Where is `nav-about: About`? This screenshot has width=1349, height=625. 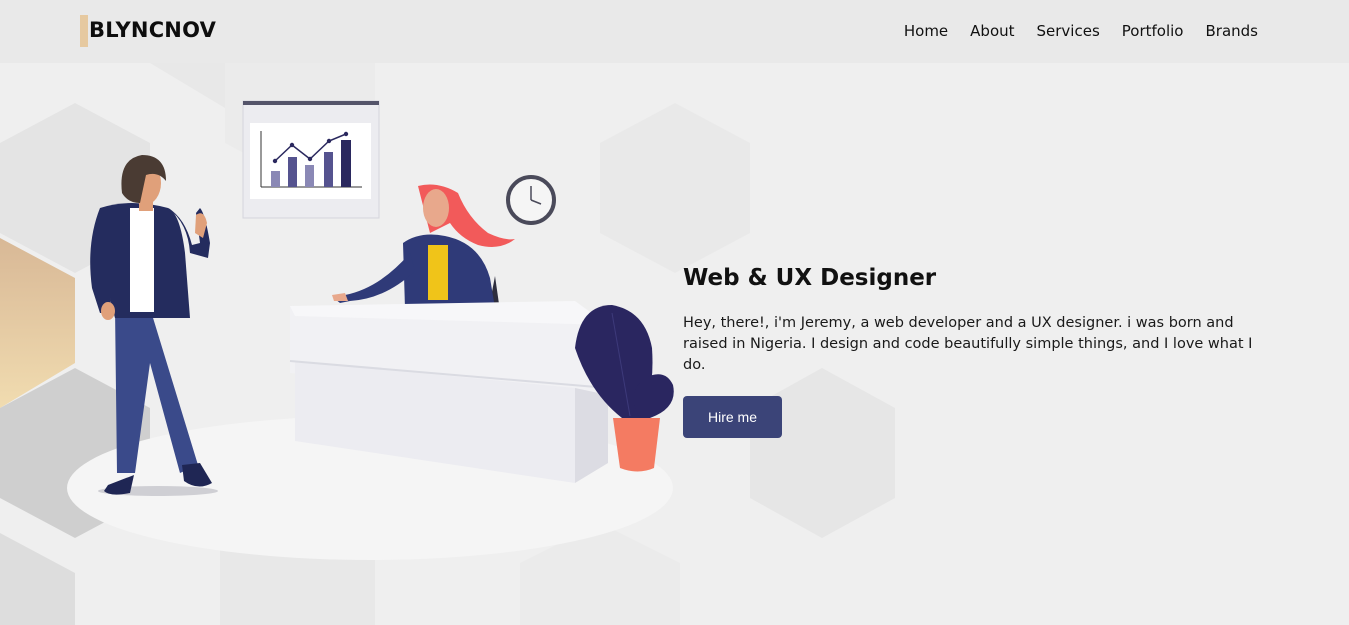 nav-about: About is located at coordinates (992, 31).